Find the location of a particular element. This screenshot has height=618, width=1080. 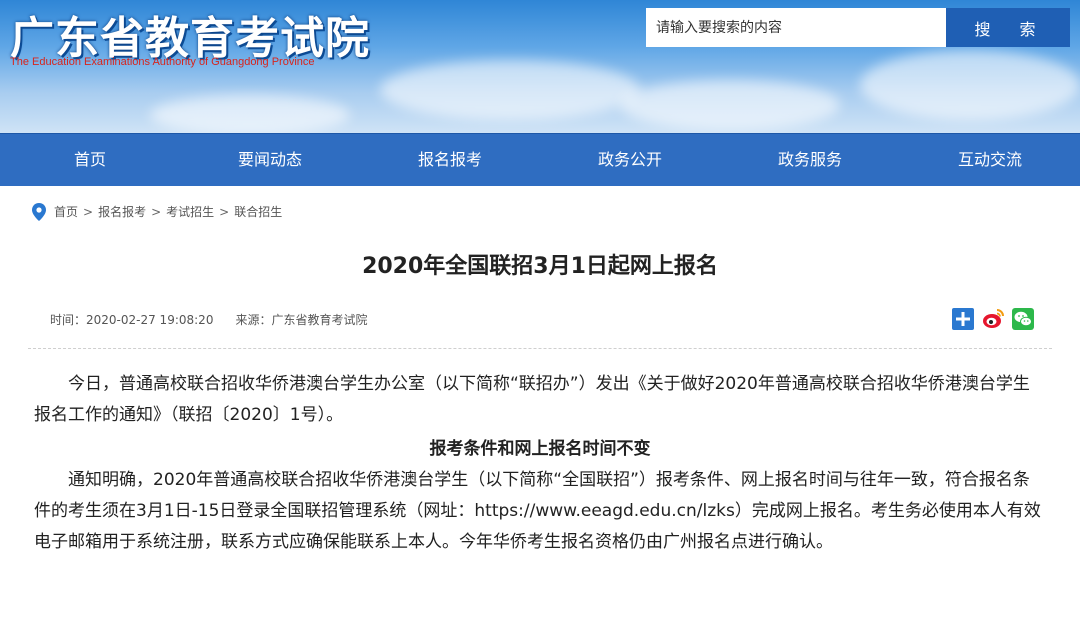

article-source: 来源：广东省教育考试院 is located at coordinates (301, 319).